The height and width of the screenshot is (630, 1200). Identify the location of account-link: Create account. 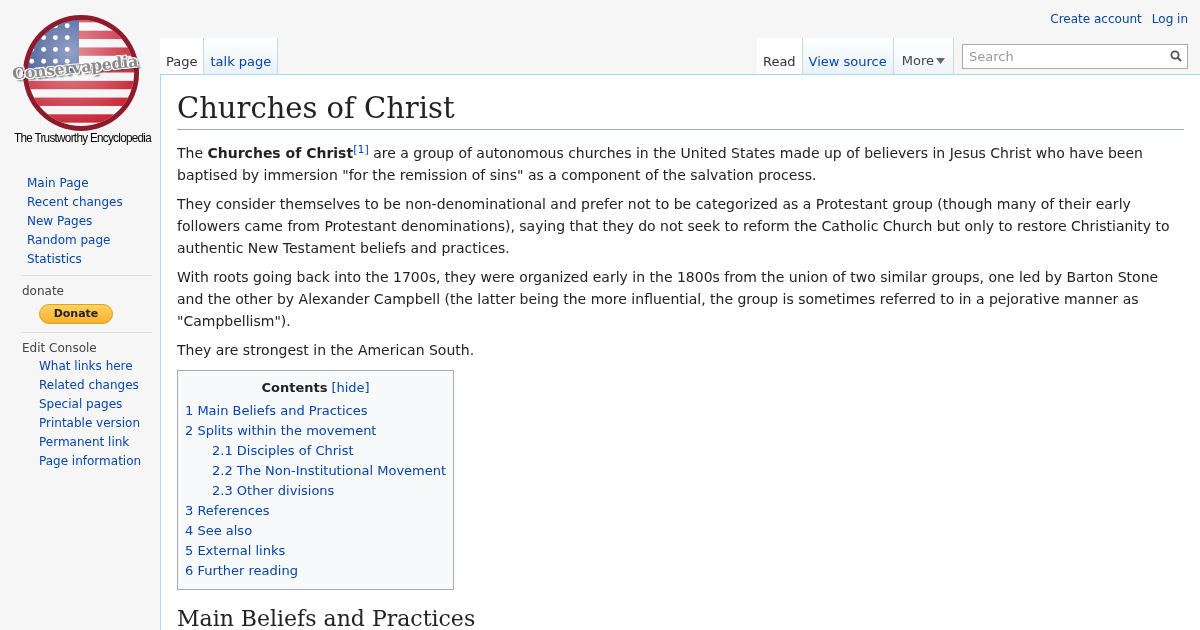
(1096, 19).